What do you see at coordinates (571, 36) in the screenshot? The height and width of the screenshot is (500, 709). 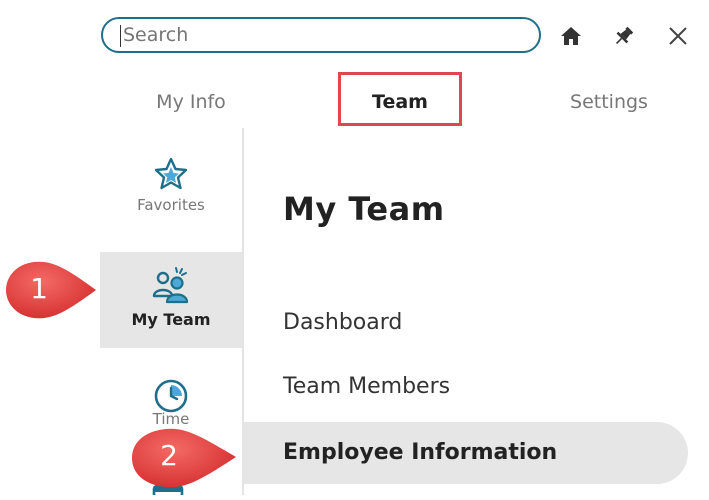 I see `home-icon` at bounding box center [571, 36].